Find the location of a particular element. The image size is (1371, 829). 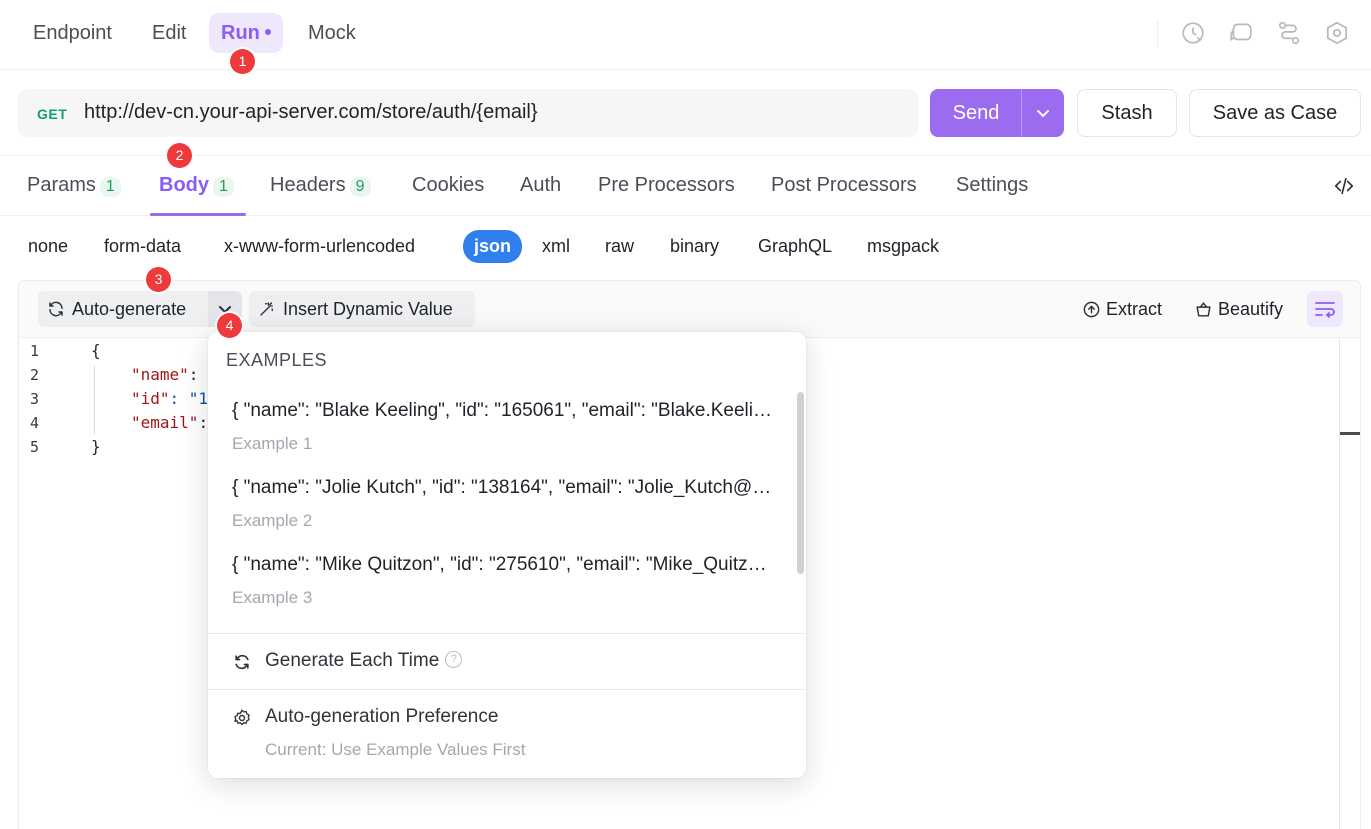

tab-endpoint-label: Endpoint is located at coordinates (72, 33).